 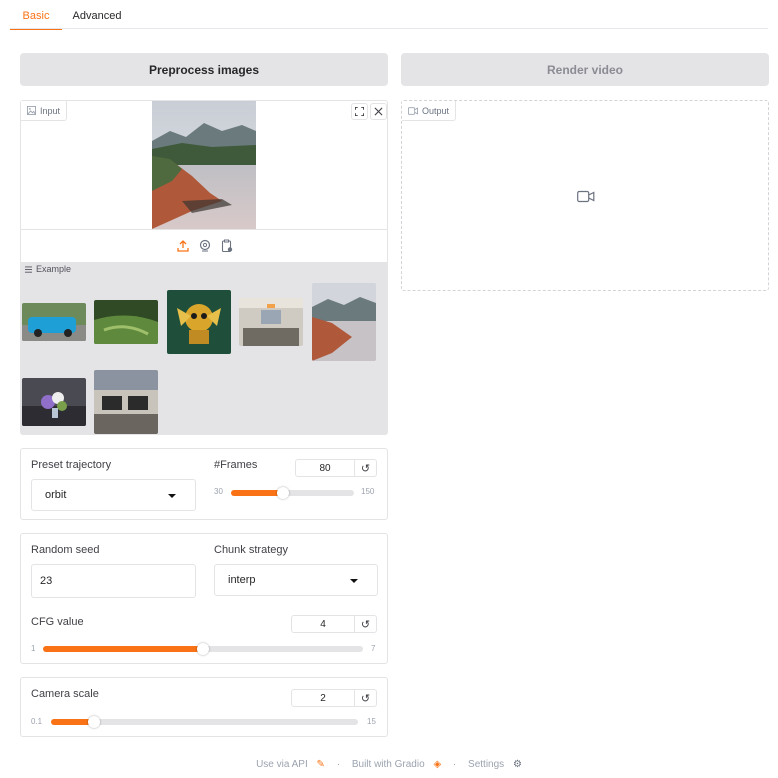 I want to click on cfg-number-group: 4 ↺, so click(x=334, y=624).